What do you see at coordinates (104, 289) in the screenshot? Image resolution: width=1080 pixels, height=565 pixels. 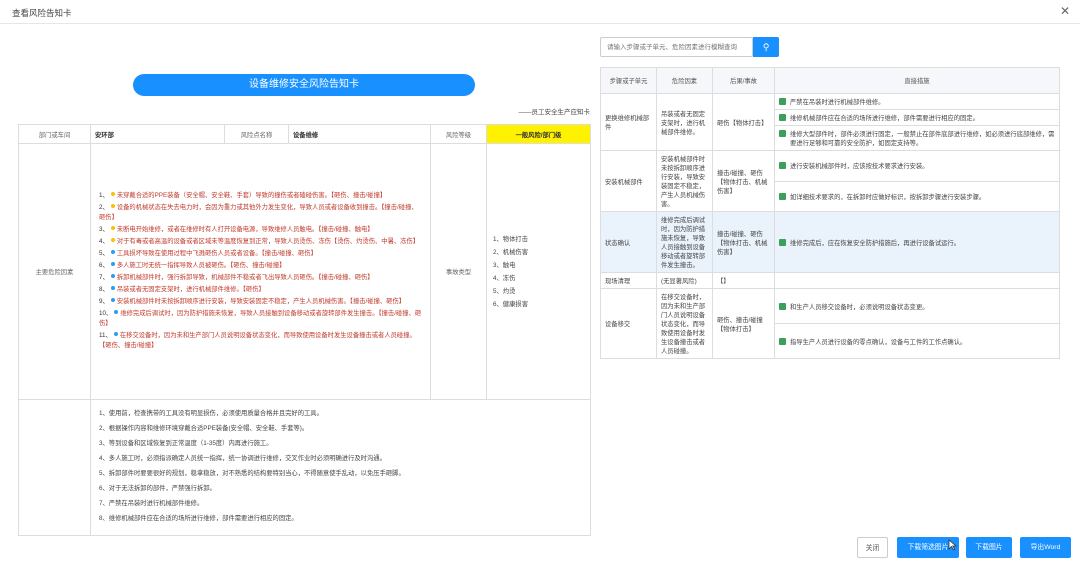 I see `risk-factor-number: 8、` at bounding box center [104, 289].